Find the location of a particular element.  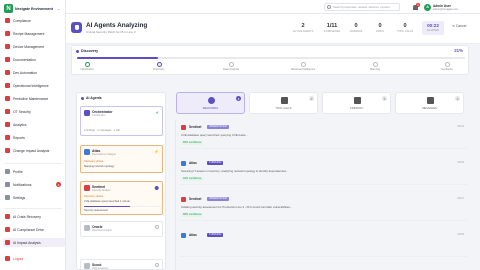

phase-label: Initialization is located at coordinates (87, 69).